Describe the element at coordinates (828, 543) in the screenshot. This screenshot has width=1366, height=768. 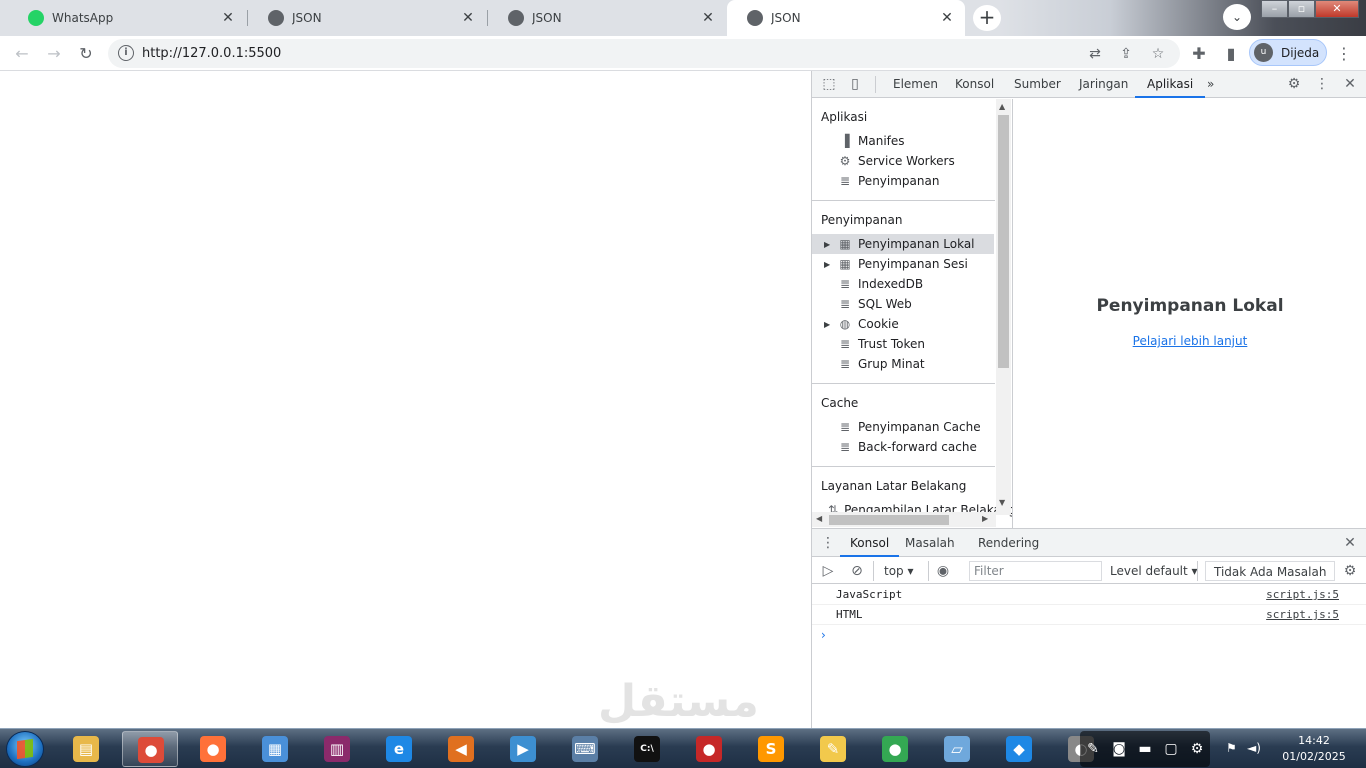
I see `drawer-menu-kebab-icon: ⋮` at that location.